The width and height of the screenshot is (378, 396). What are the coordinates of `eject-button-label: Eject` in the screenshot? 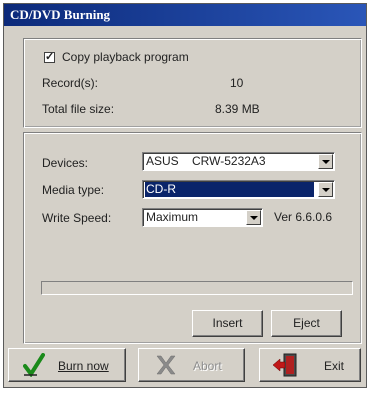 It's located at (306, 323).